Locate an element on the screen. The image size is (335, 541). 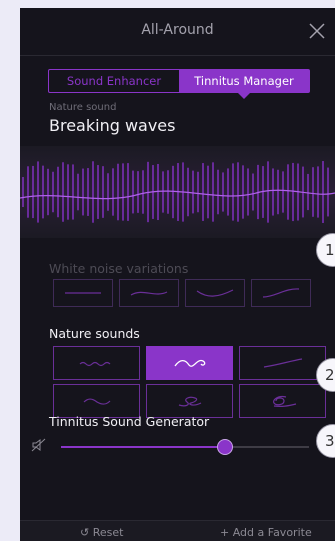
flat-line-icon is located at coordinates (83, 293).